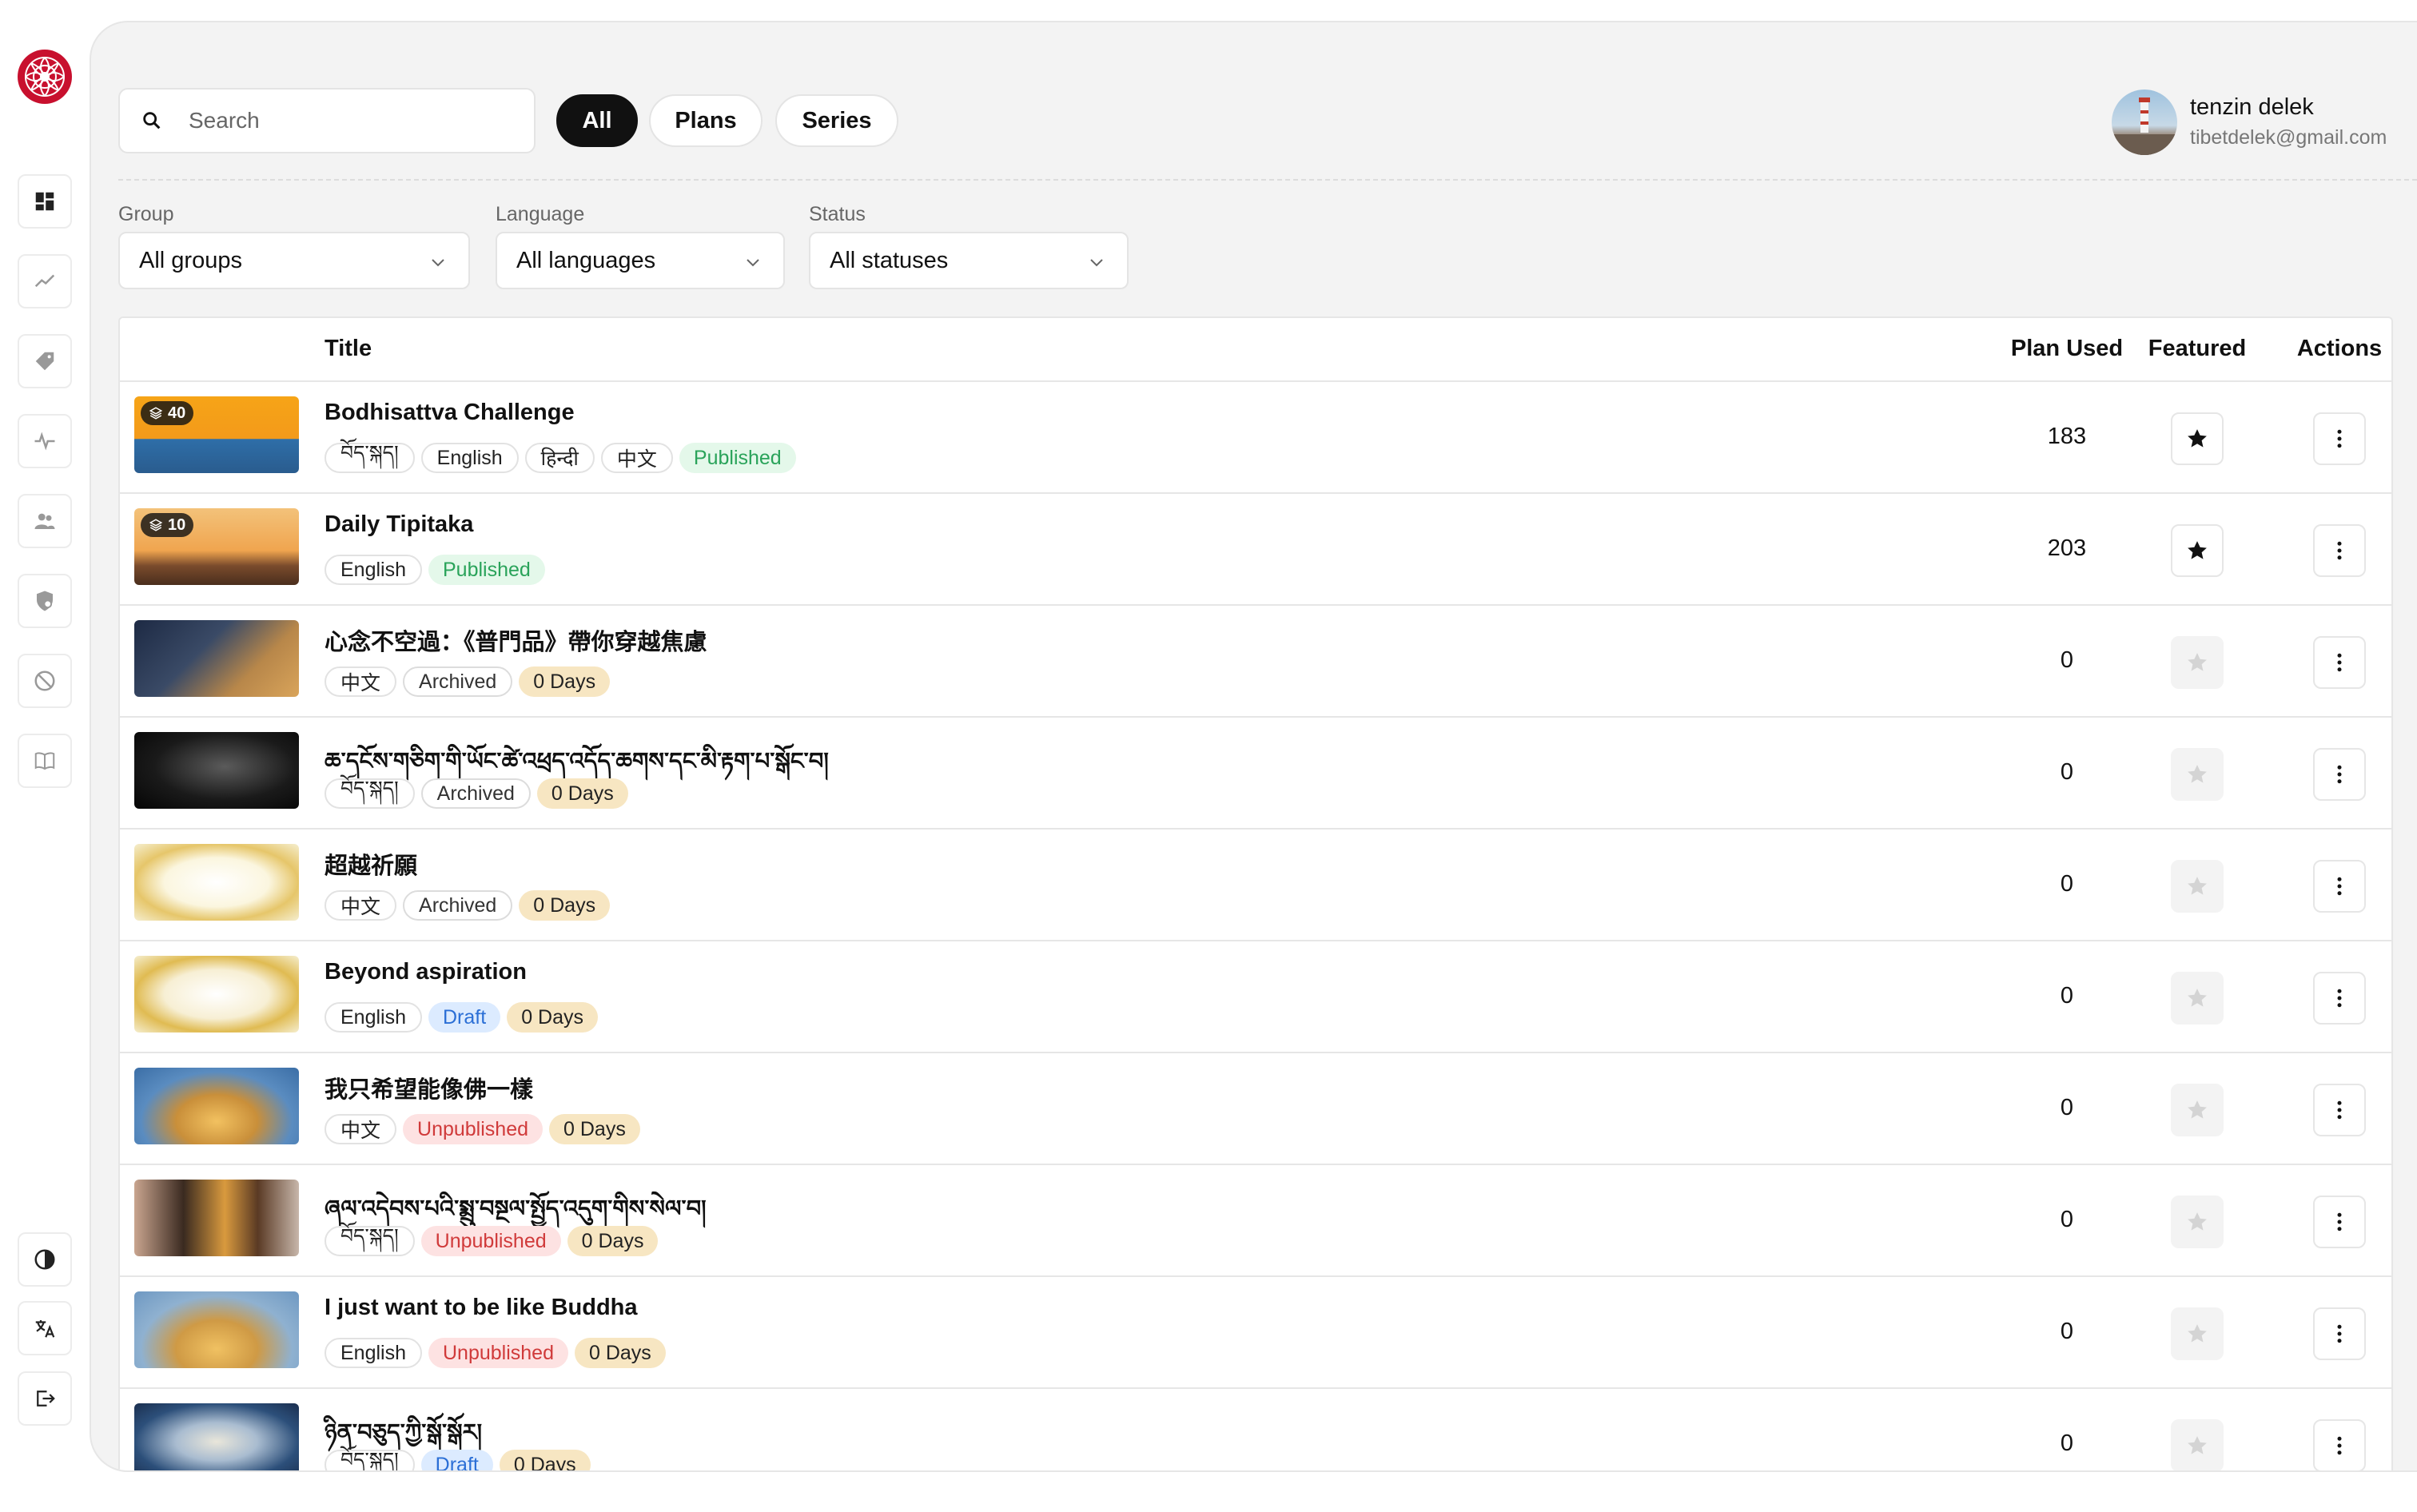  What do you see at coordinates (45, 1398) in the screenshot?
I see `logout-button` at bounding box center [45, 1398].